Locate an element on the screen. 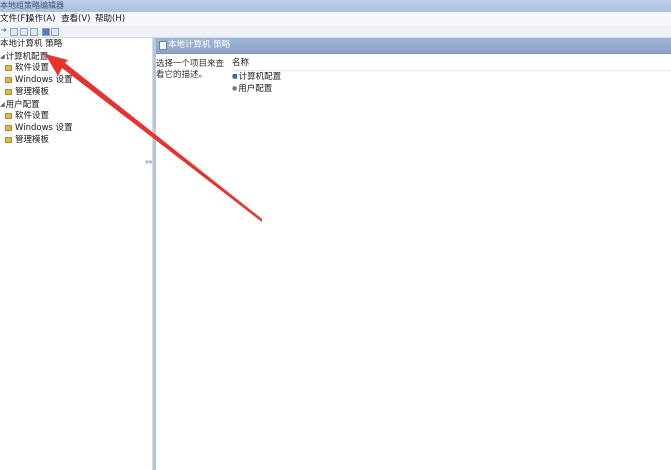 This screenshot has width=671, height=470. window-title-bar: 本地组策略编辑器 is located at coordinates (335, 6).